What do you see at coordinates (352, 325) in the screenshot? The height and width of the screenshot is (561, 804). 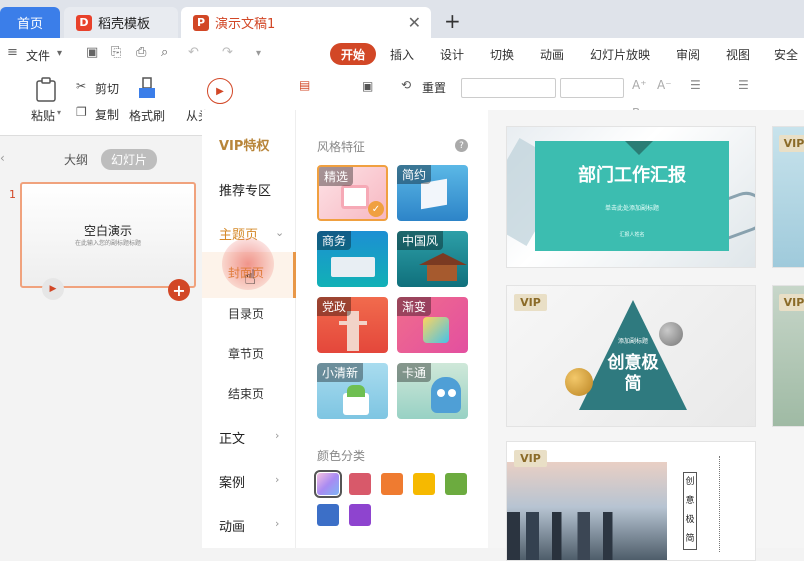 I see `style-party: 党政` at bounding box center [352, 325].